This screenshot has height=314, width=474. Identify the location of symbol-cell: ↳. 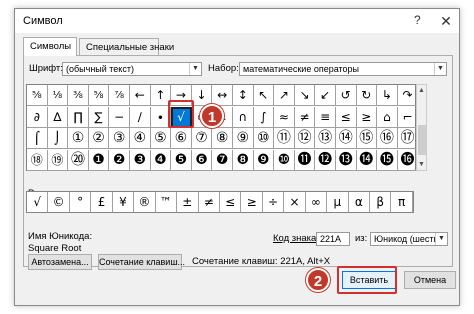
(387, 95).